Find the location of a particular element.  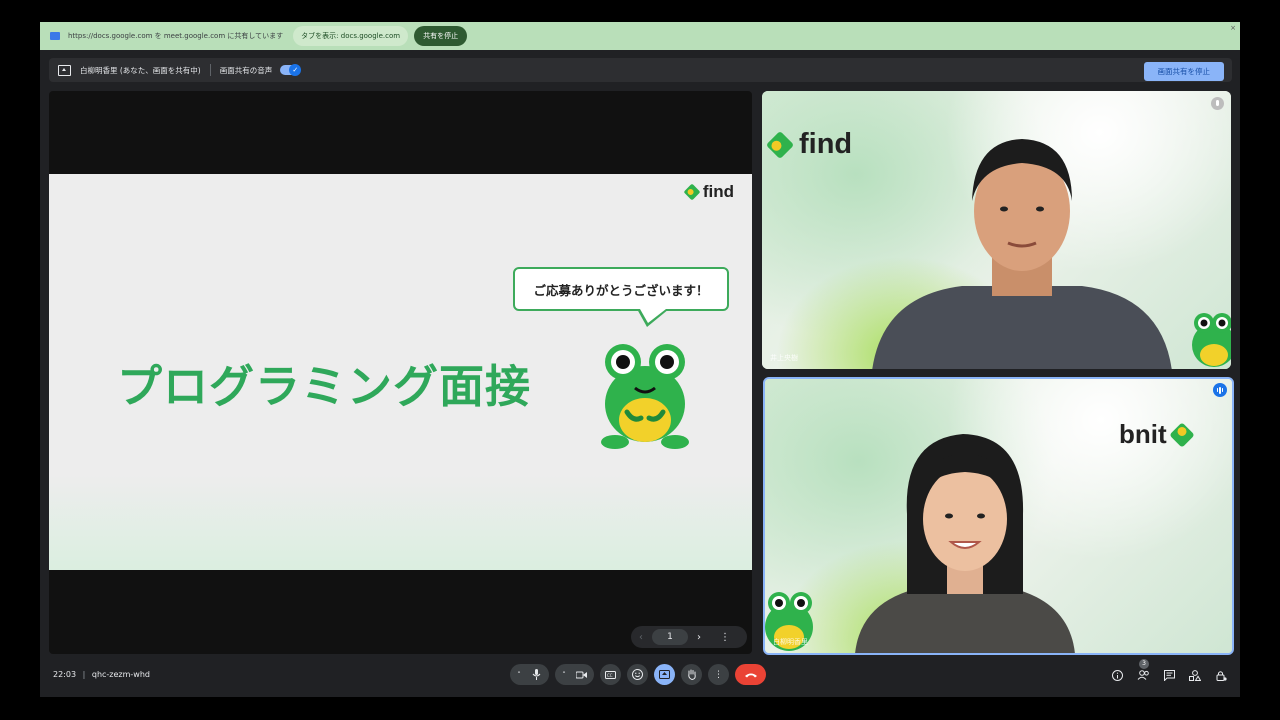

divider is located at coordinates (210, 70).